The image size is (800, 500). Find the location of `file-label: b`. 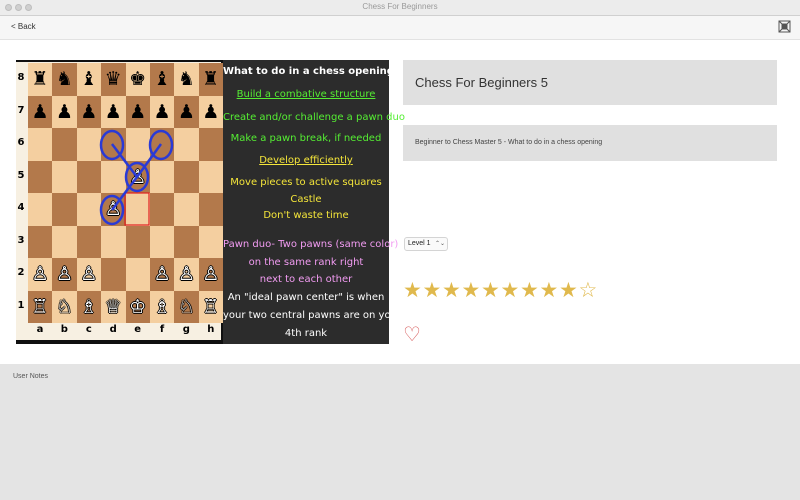

file-label: b is located at coordinates (64, 329).